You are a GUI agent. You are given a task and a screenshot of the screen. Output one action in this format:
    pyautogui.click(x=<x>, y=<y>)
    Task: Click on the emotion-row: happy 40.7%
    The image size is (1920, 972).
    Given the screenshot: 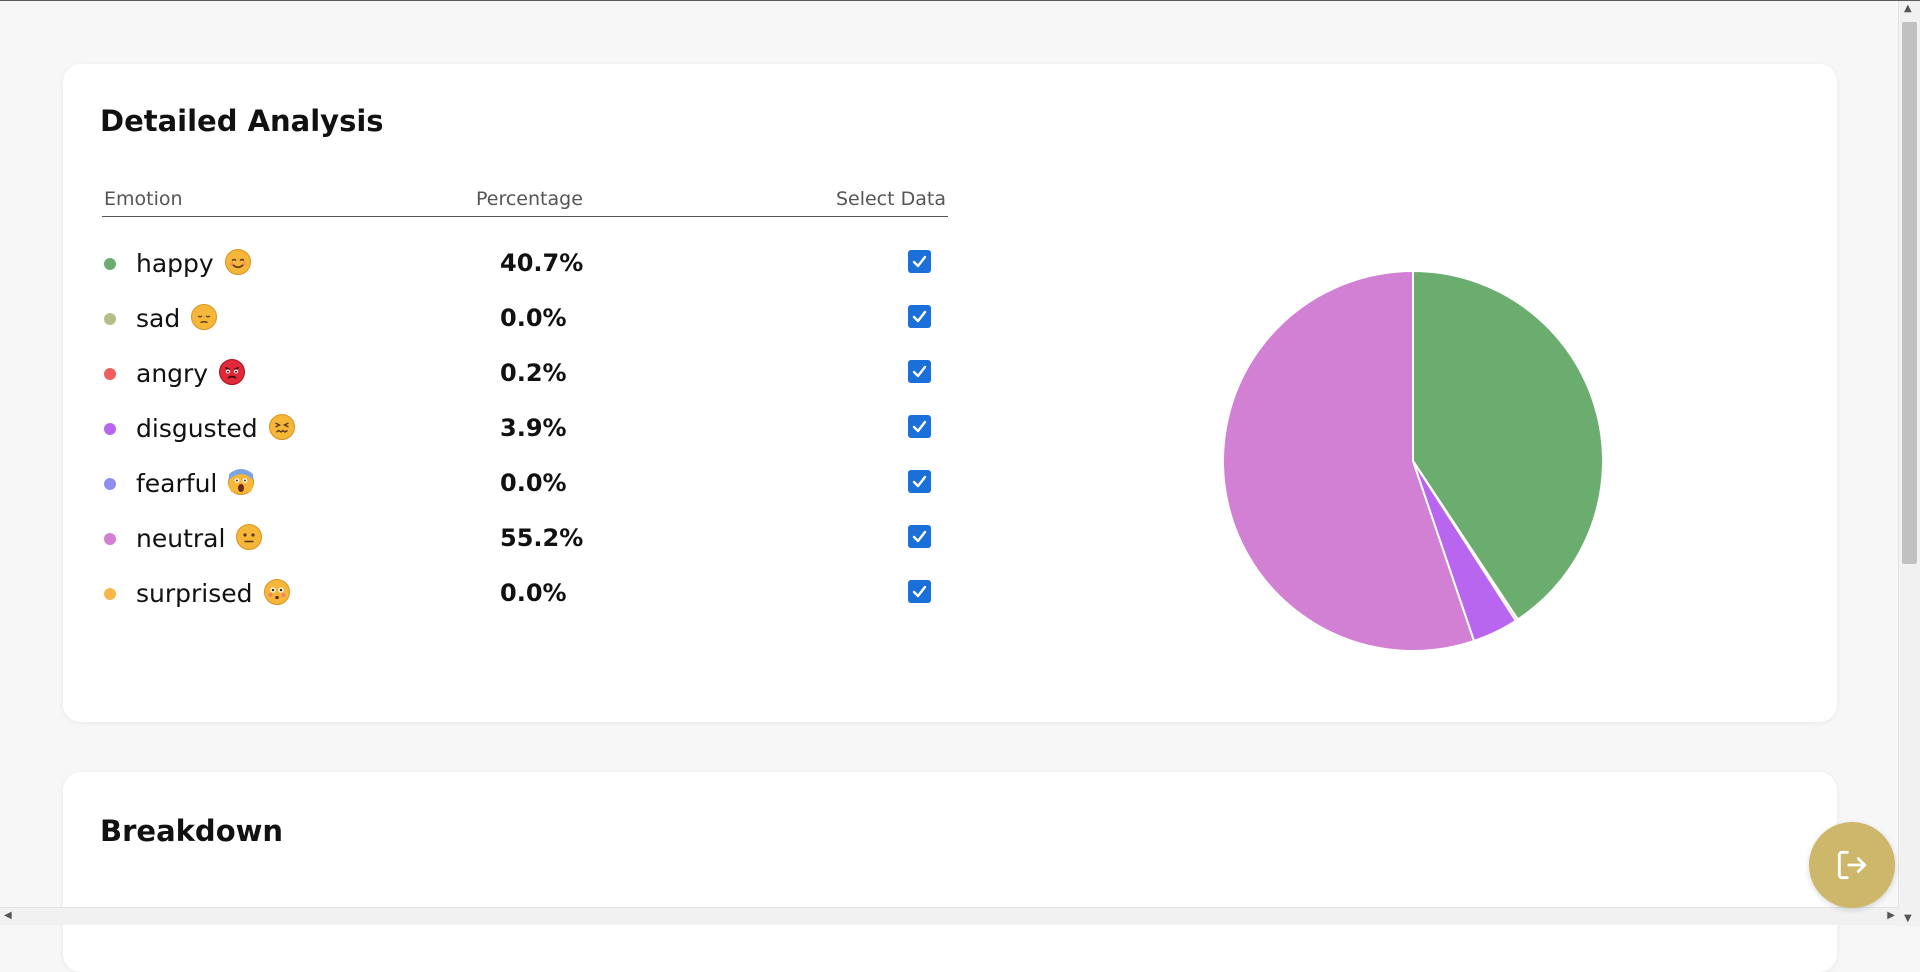 What is the action you would take?
    pyautogui.click(x=525, y=264)
    